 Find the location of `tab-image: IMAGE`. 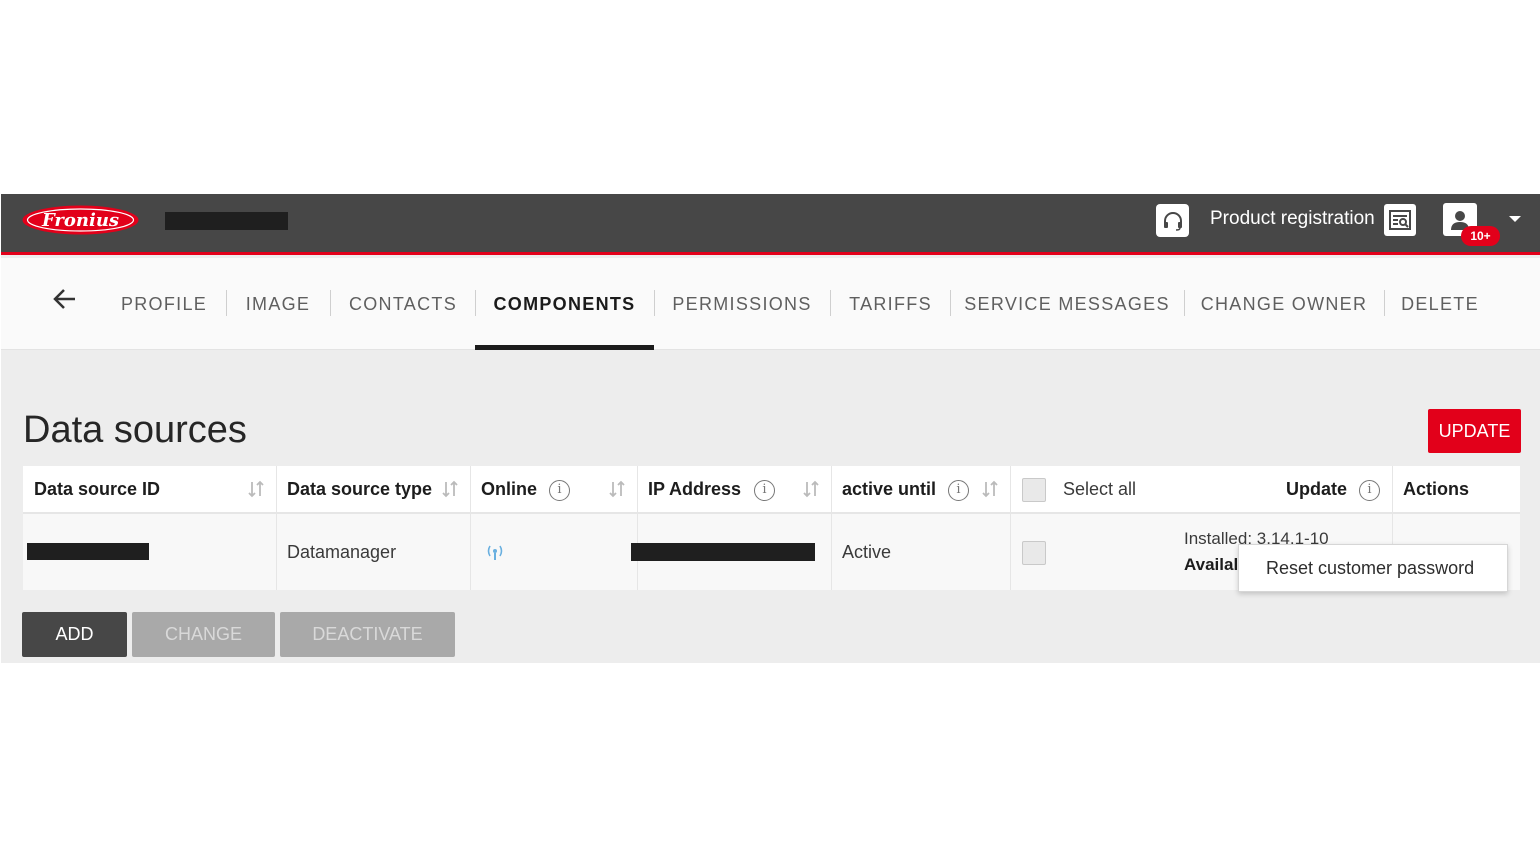

tab-image: IMAGE is located at coordinates (278, 304).